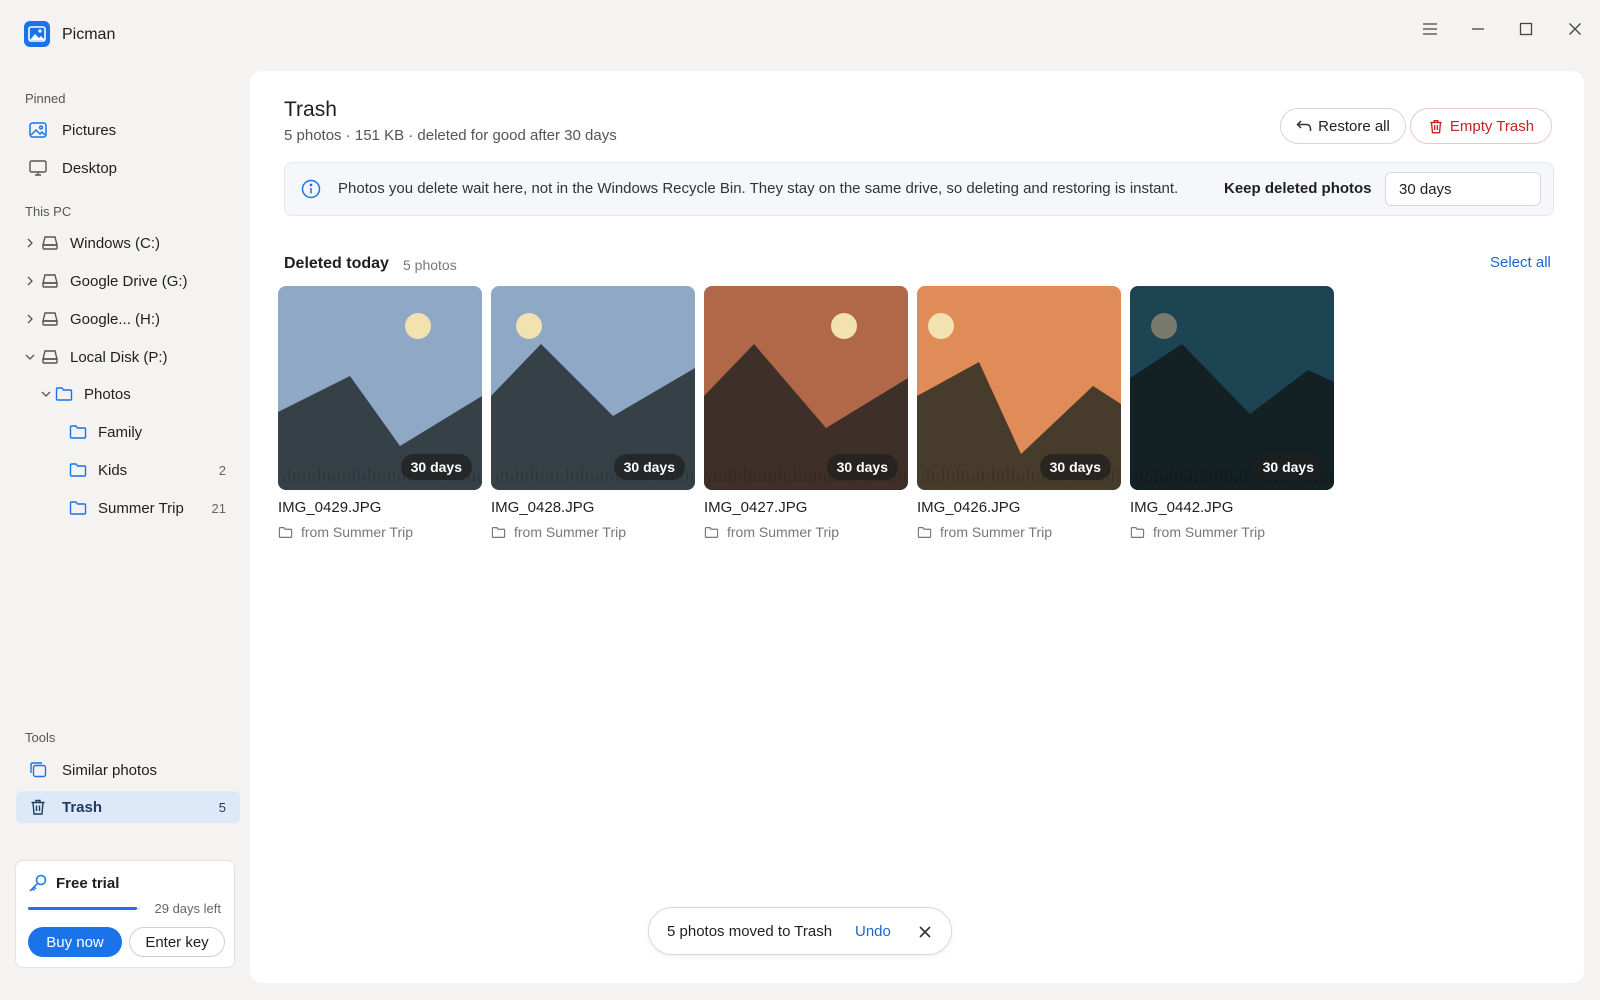 Image resolution: width=1600 pixels, height=1000 pixels. What do you see at coordinates (756, 507) in the screenshot?
I see `photo-filename: IMG_0427.JPG` at bounding box center [756, 507].